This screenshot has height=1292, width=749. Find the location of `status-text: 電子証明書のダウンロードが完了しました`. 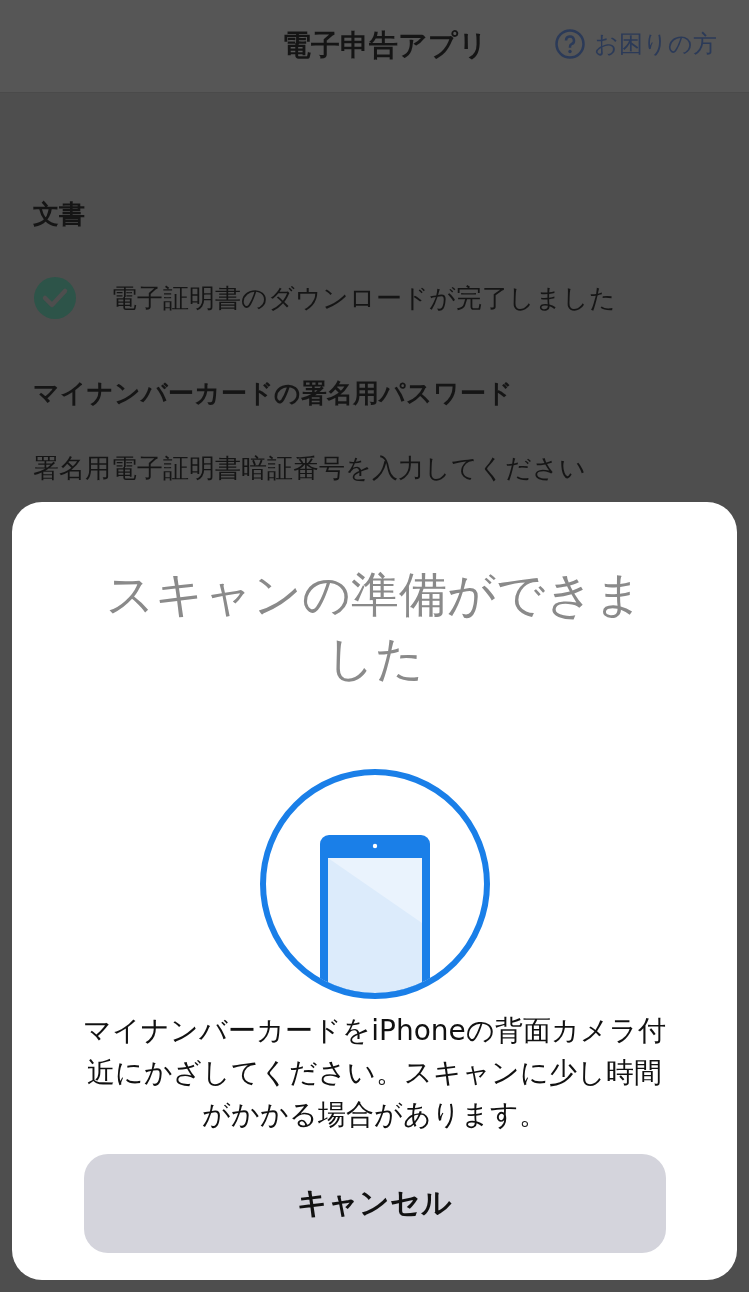

status-text: 電子証明書のダウンロードが完了しました is located at coordinates (363, 298).